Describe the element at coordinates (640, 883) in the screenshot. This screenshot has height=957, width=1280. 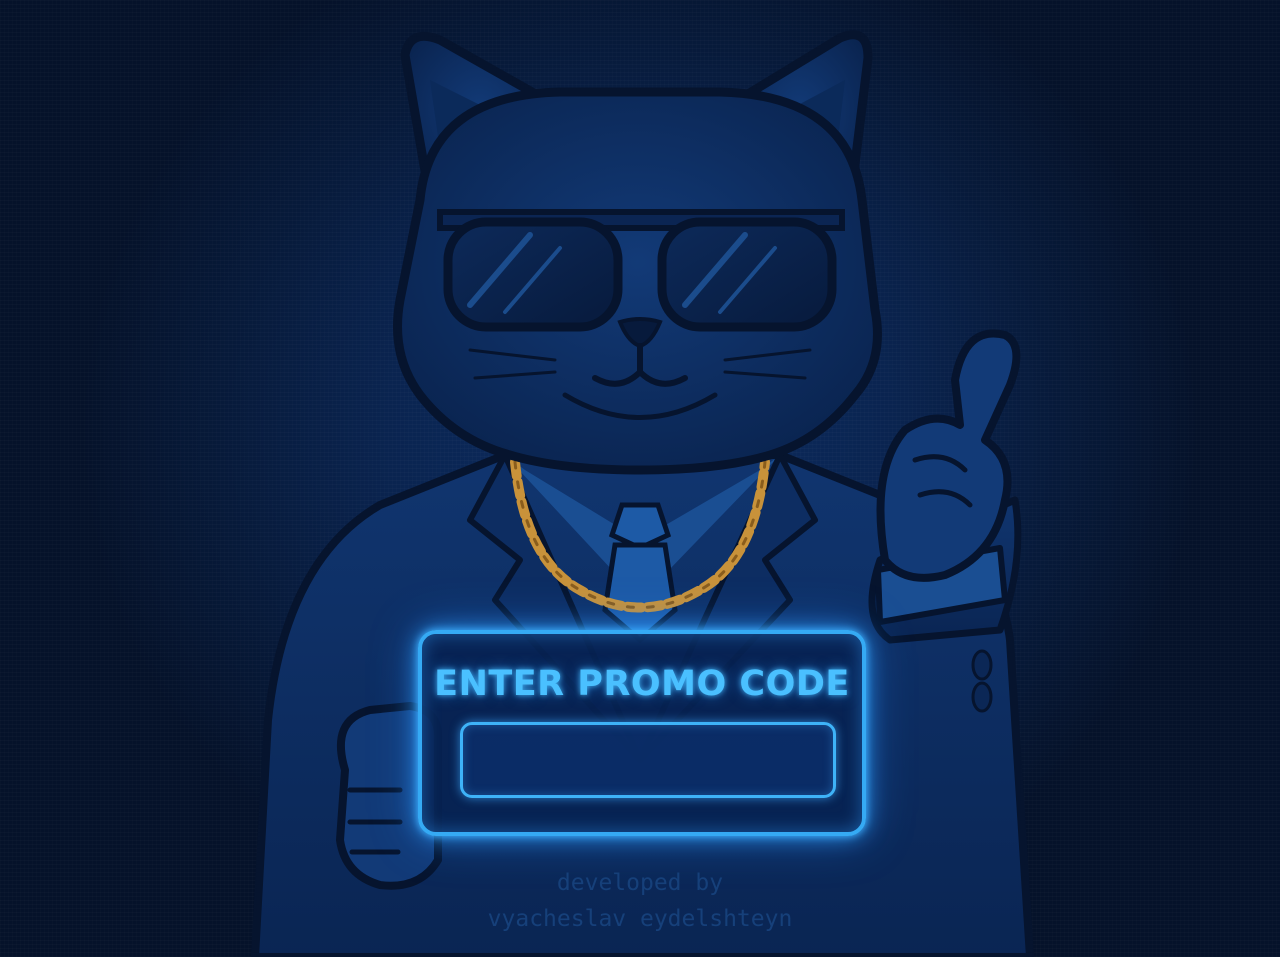
I see `credit-developed-by: developed by` at that location.